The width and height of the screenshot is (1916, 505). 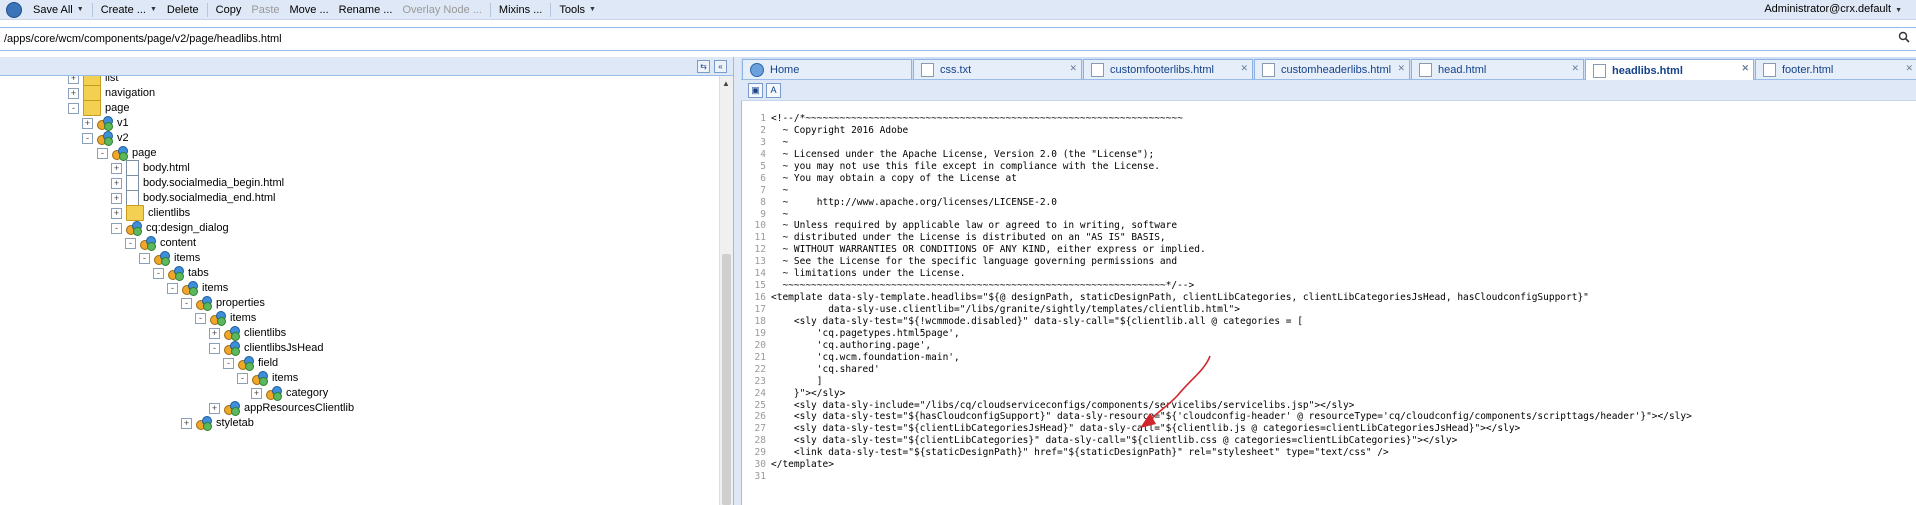 What do you see at coordinates (243, 318) in the screenshot?
I see `tree-node-label: items` at bounding box center [243, 318].